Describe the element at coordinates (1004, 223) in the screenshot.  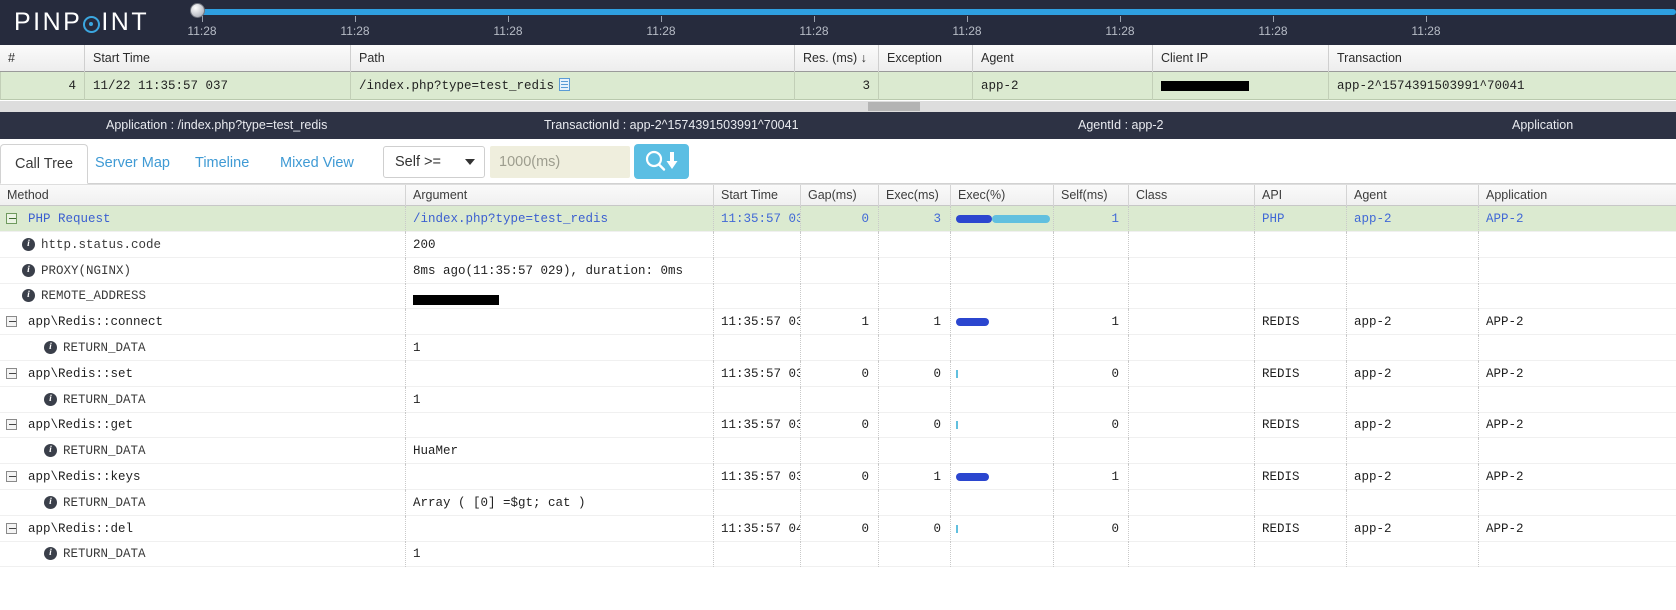
I see `exec-percent-bar: ..` at that location.